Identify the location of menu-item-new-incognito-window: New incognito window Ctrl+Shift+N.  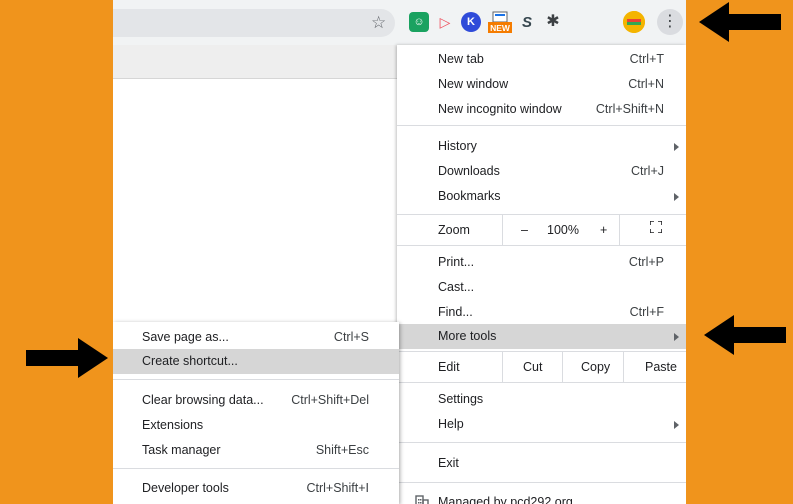
(541, 109).